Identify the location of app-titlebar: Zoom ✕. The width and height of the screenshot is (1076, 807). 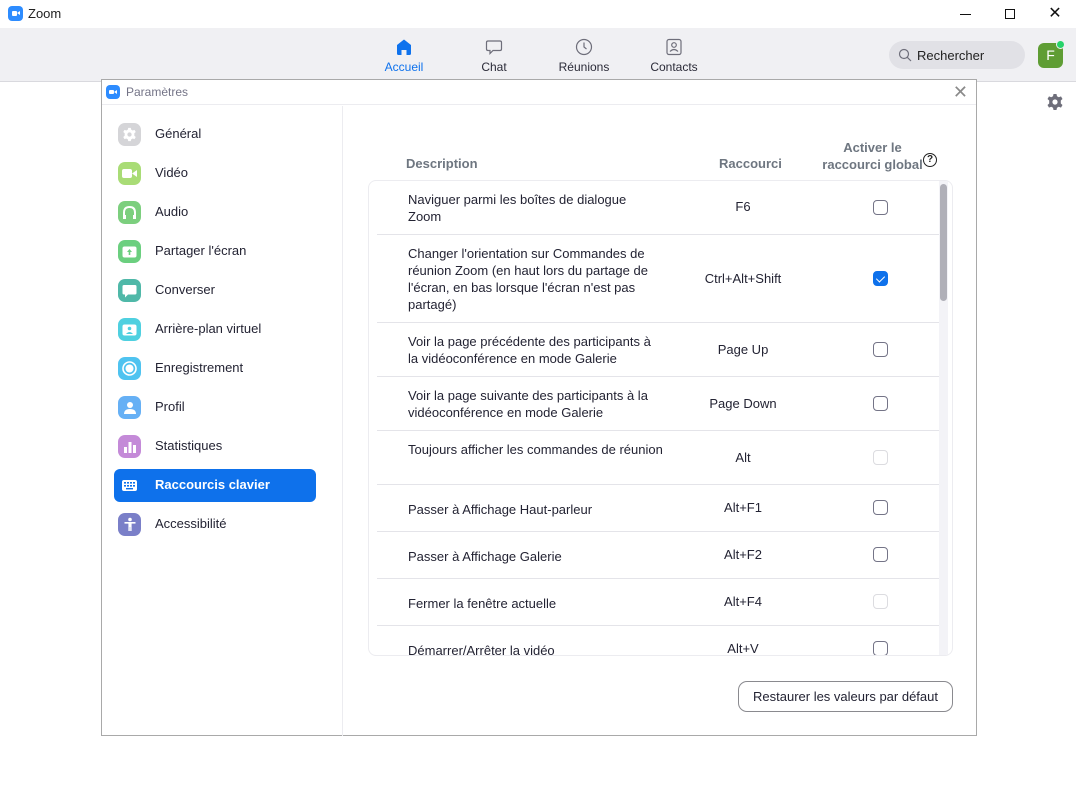
(538, 14).